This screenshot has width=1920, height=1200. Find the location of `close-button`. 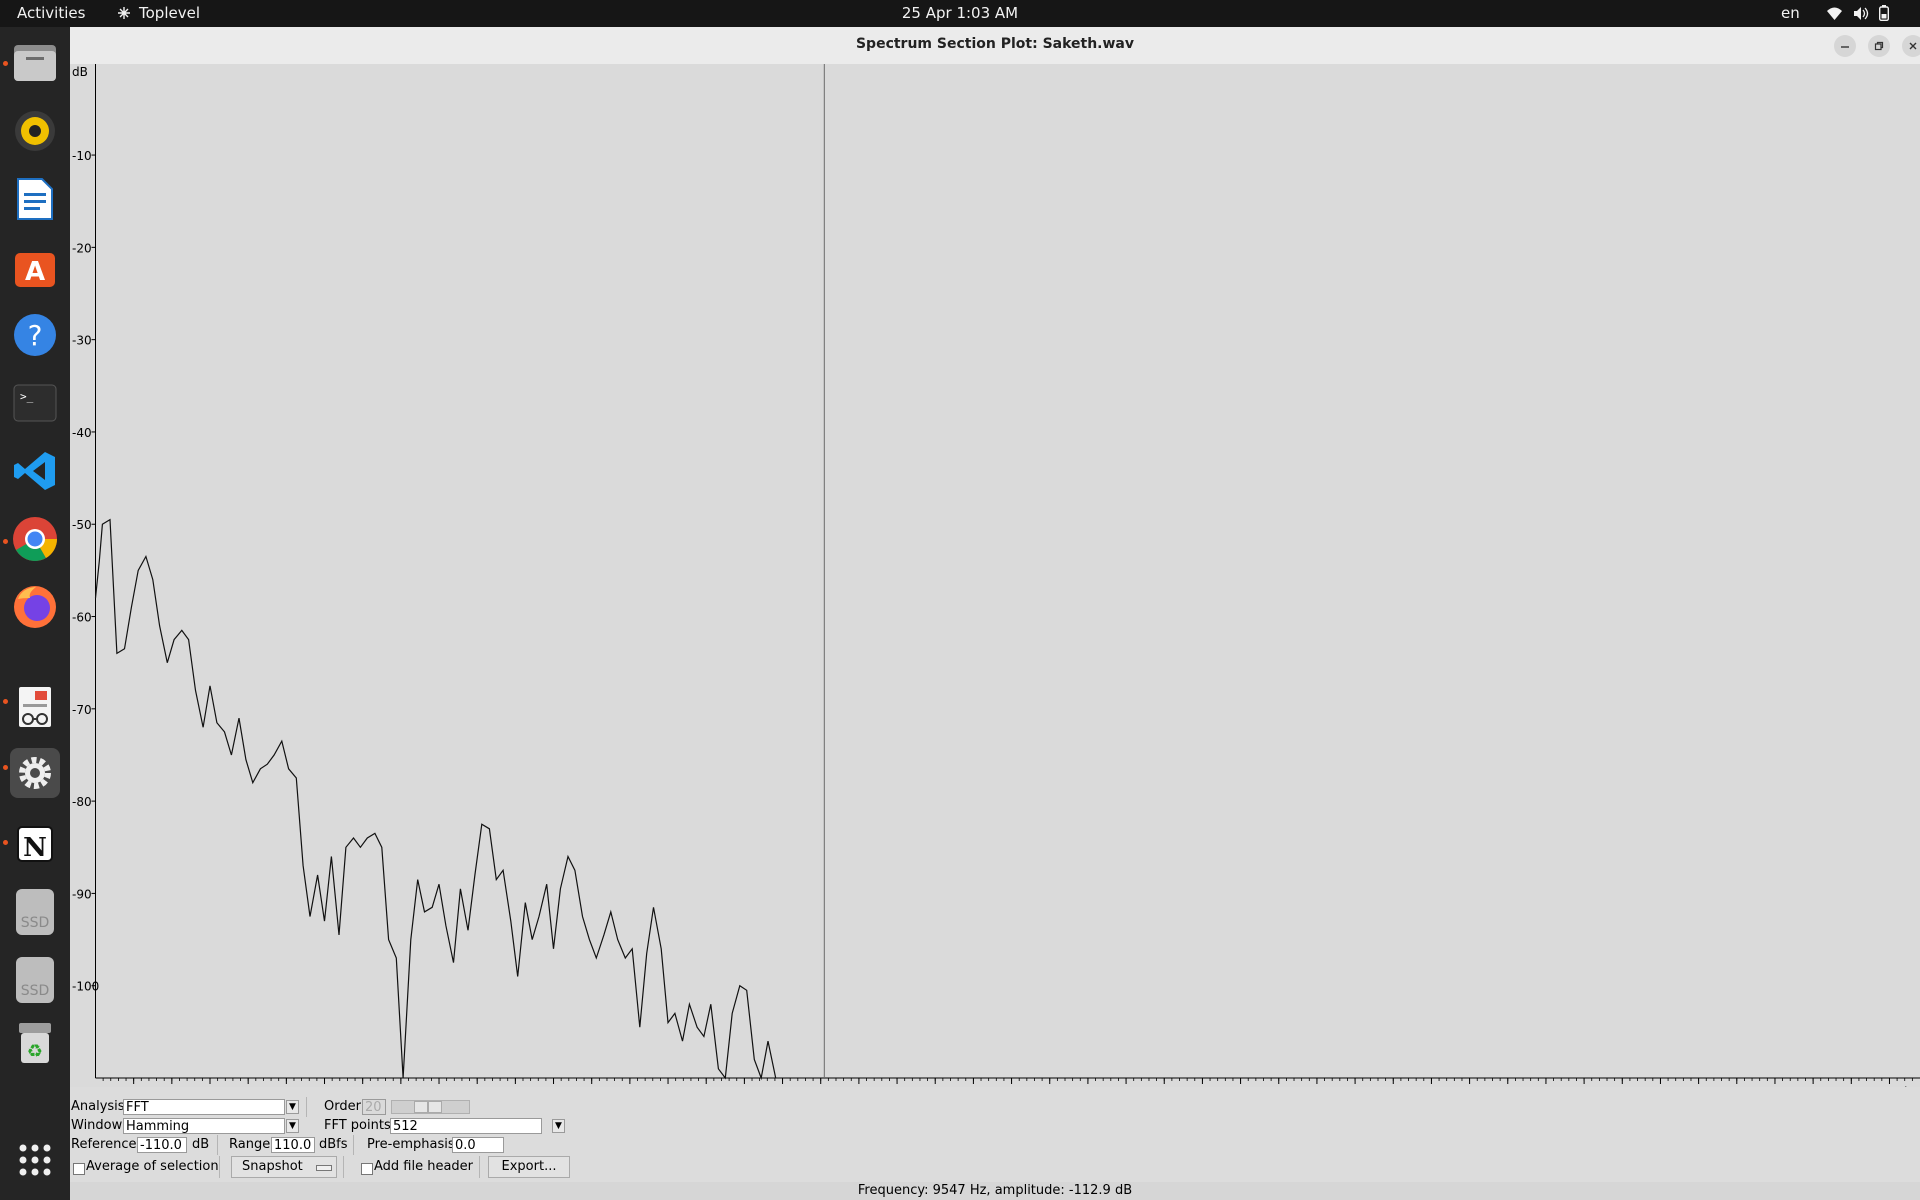

close-button is located at coordinates (1911, 46).